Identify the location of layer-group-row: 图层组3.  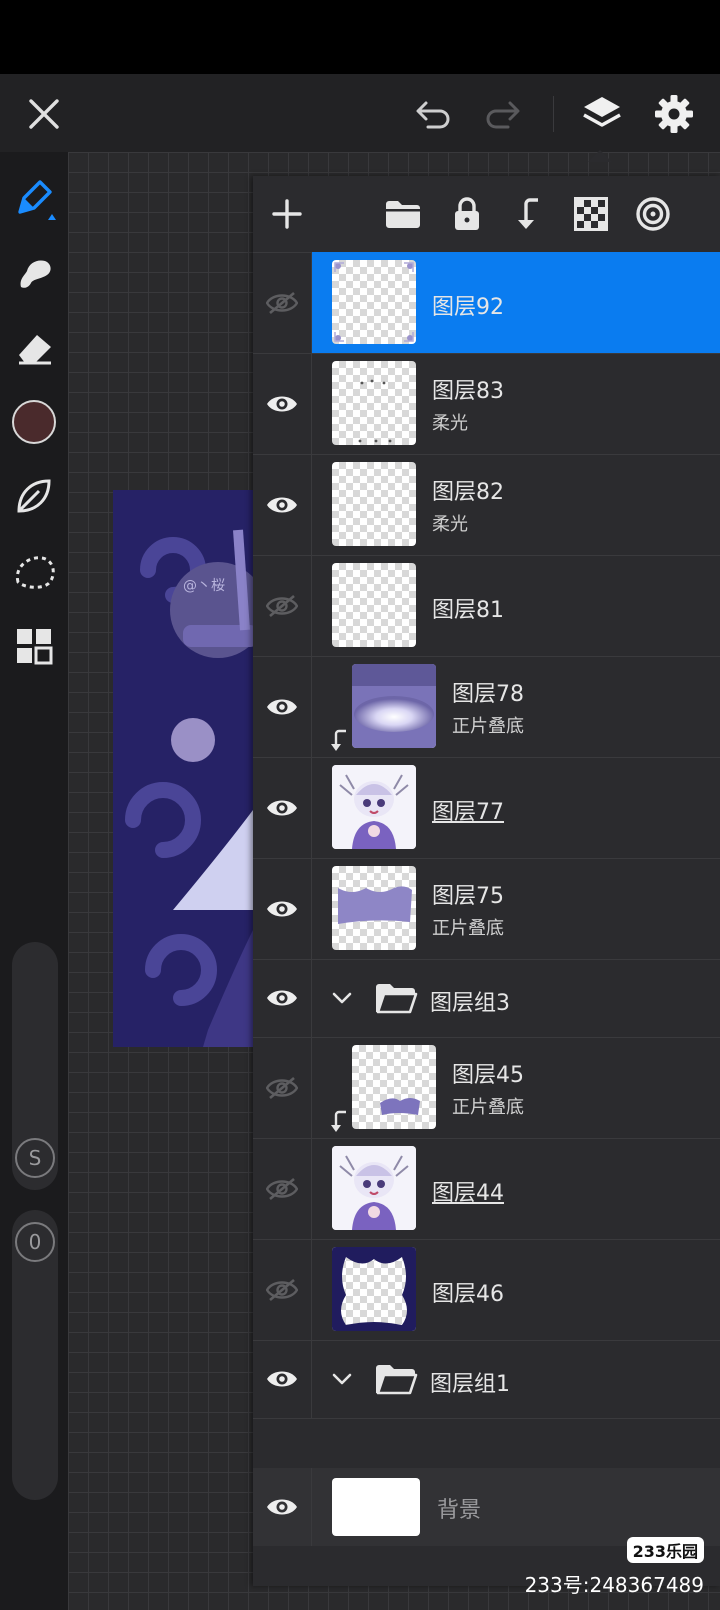
(486, 998).